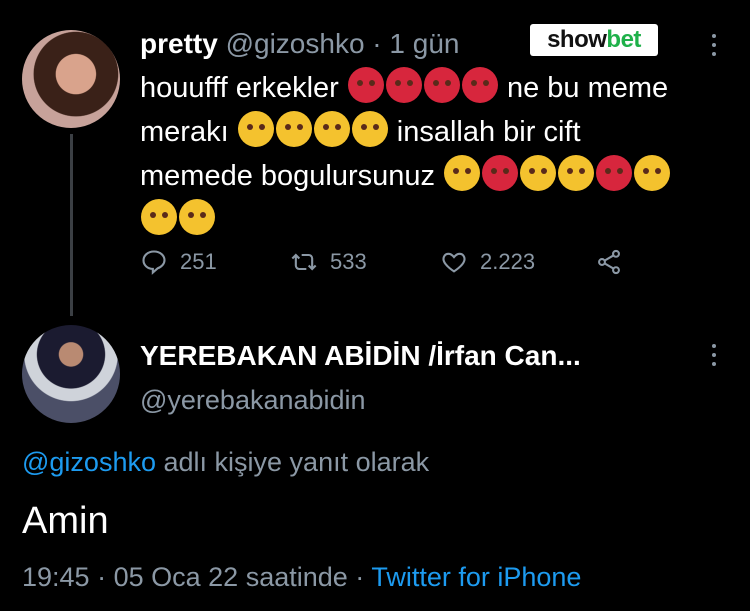 This screenshot has height=611, width=750. What do you see at coordinates (71, 225) in the screenshot?
I see `thread-connector` at bounding box center [71, 225].